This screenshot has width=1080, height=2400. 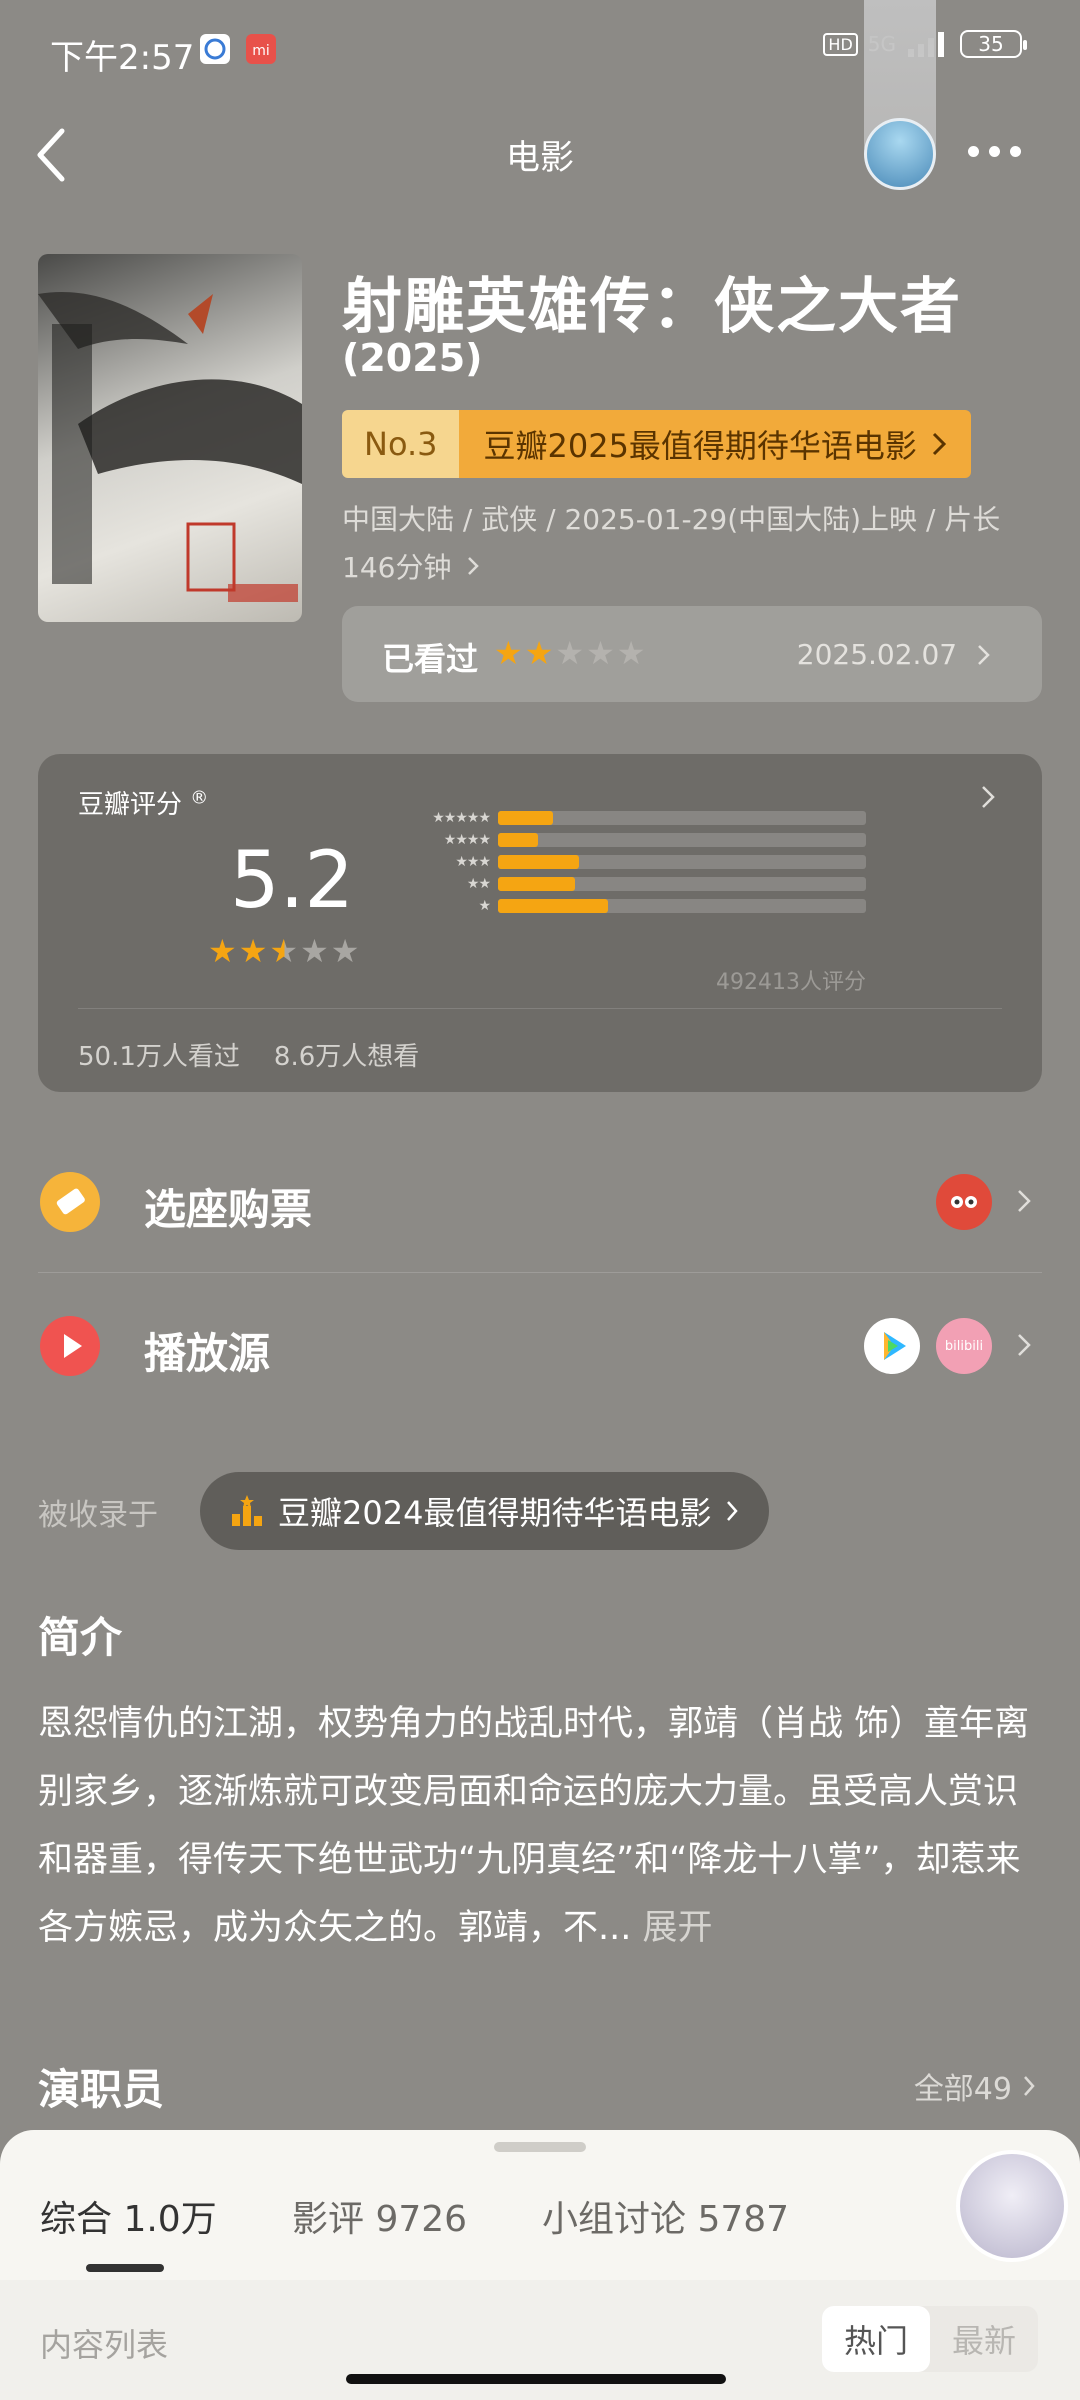 I want to click on buy-tickets-label: 选座购票, so click(x=228, y=1209).